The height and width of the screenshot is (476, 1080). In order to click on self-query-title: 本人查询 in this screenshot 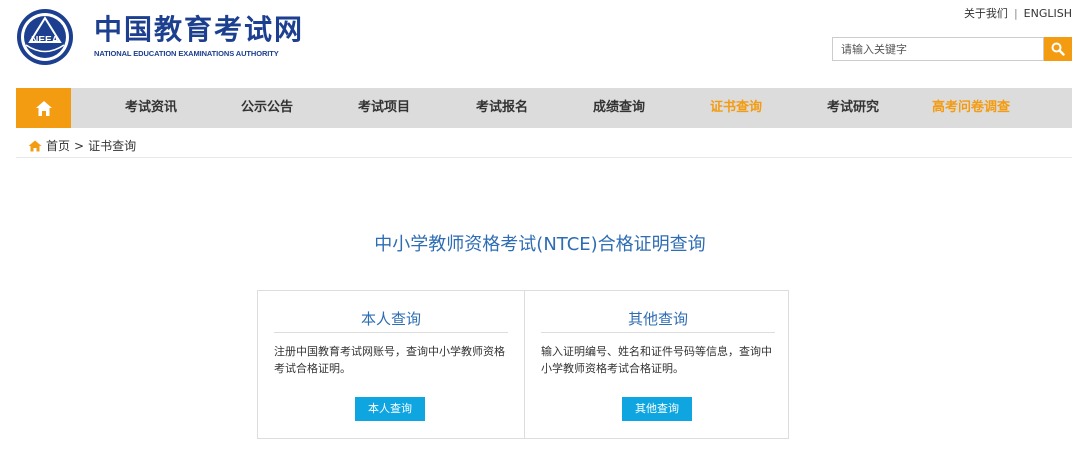, I will do `click(390, 319)`.